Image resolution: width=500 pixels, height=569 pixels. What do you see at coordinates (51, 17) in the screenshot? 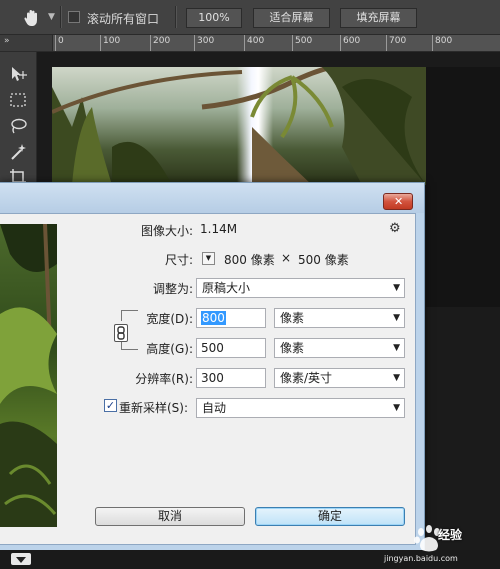
I see `tool-preset-dropdown-icon: ▼` at bounding box center [51, 17].